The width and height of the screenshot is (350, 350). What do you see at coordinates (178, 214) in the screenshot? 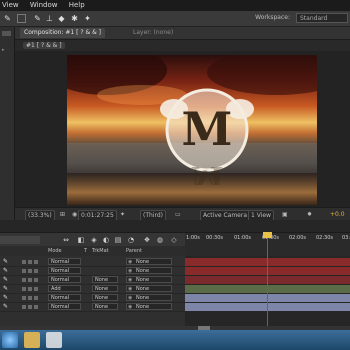
I see `region-of-interest-icon: ▭` at bounding box center [178, 214].